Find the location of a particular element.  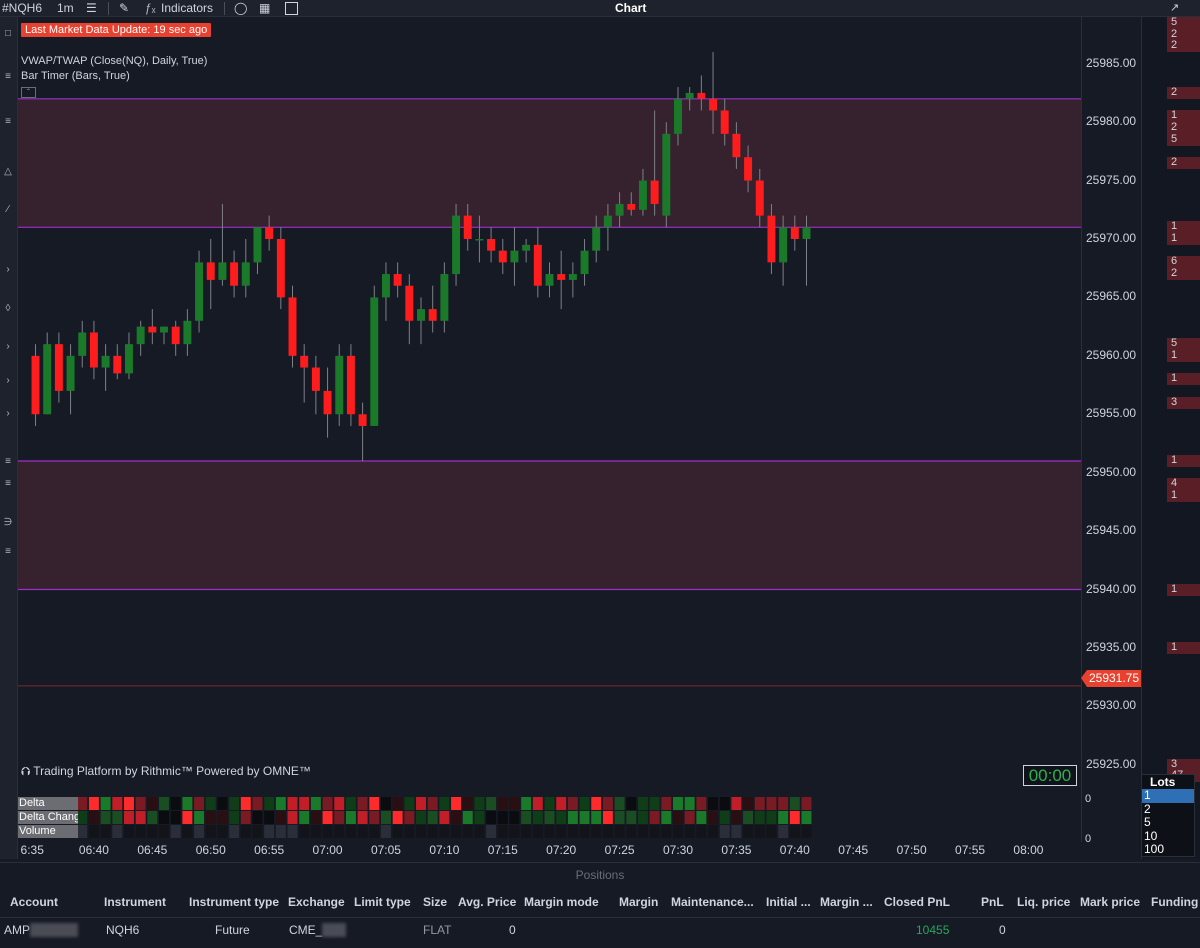

indicator-vwap-label: VWAP/TWAP (Close(NQ), Daily, True) is located at coordinates (114, 61).